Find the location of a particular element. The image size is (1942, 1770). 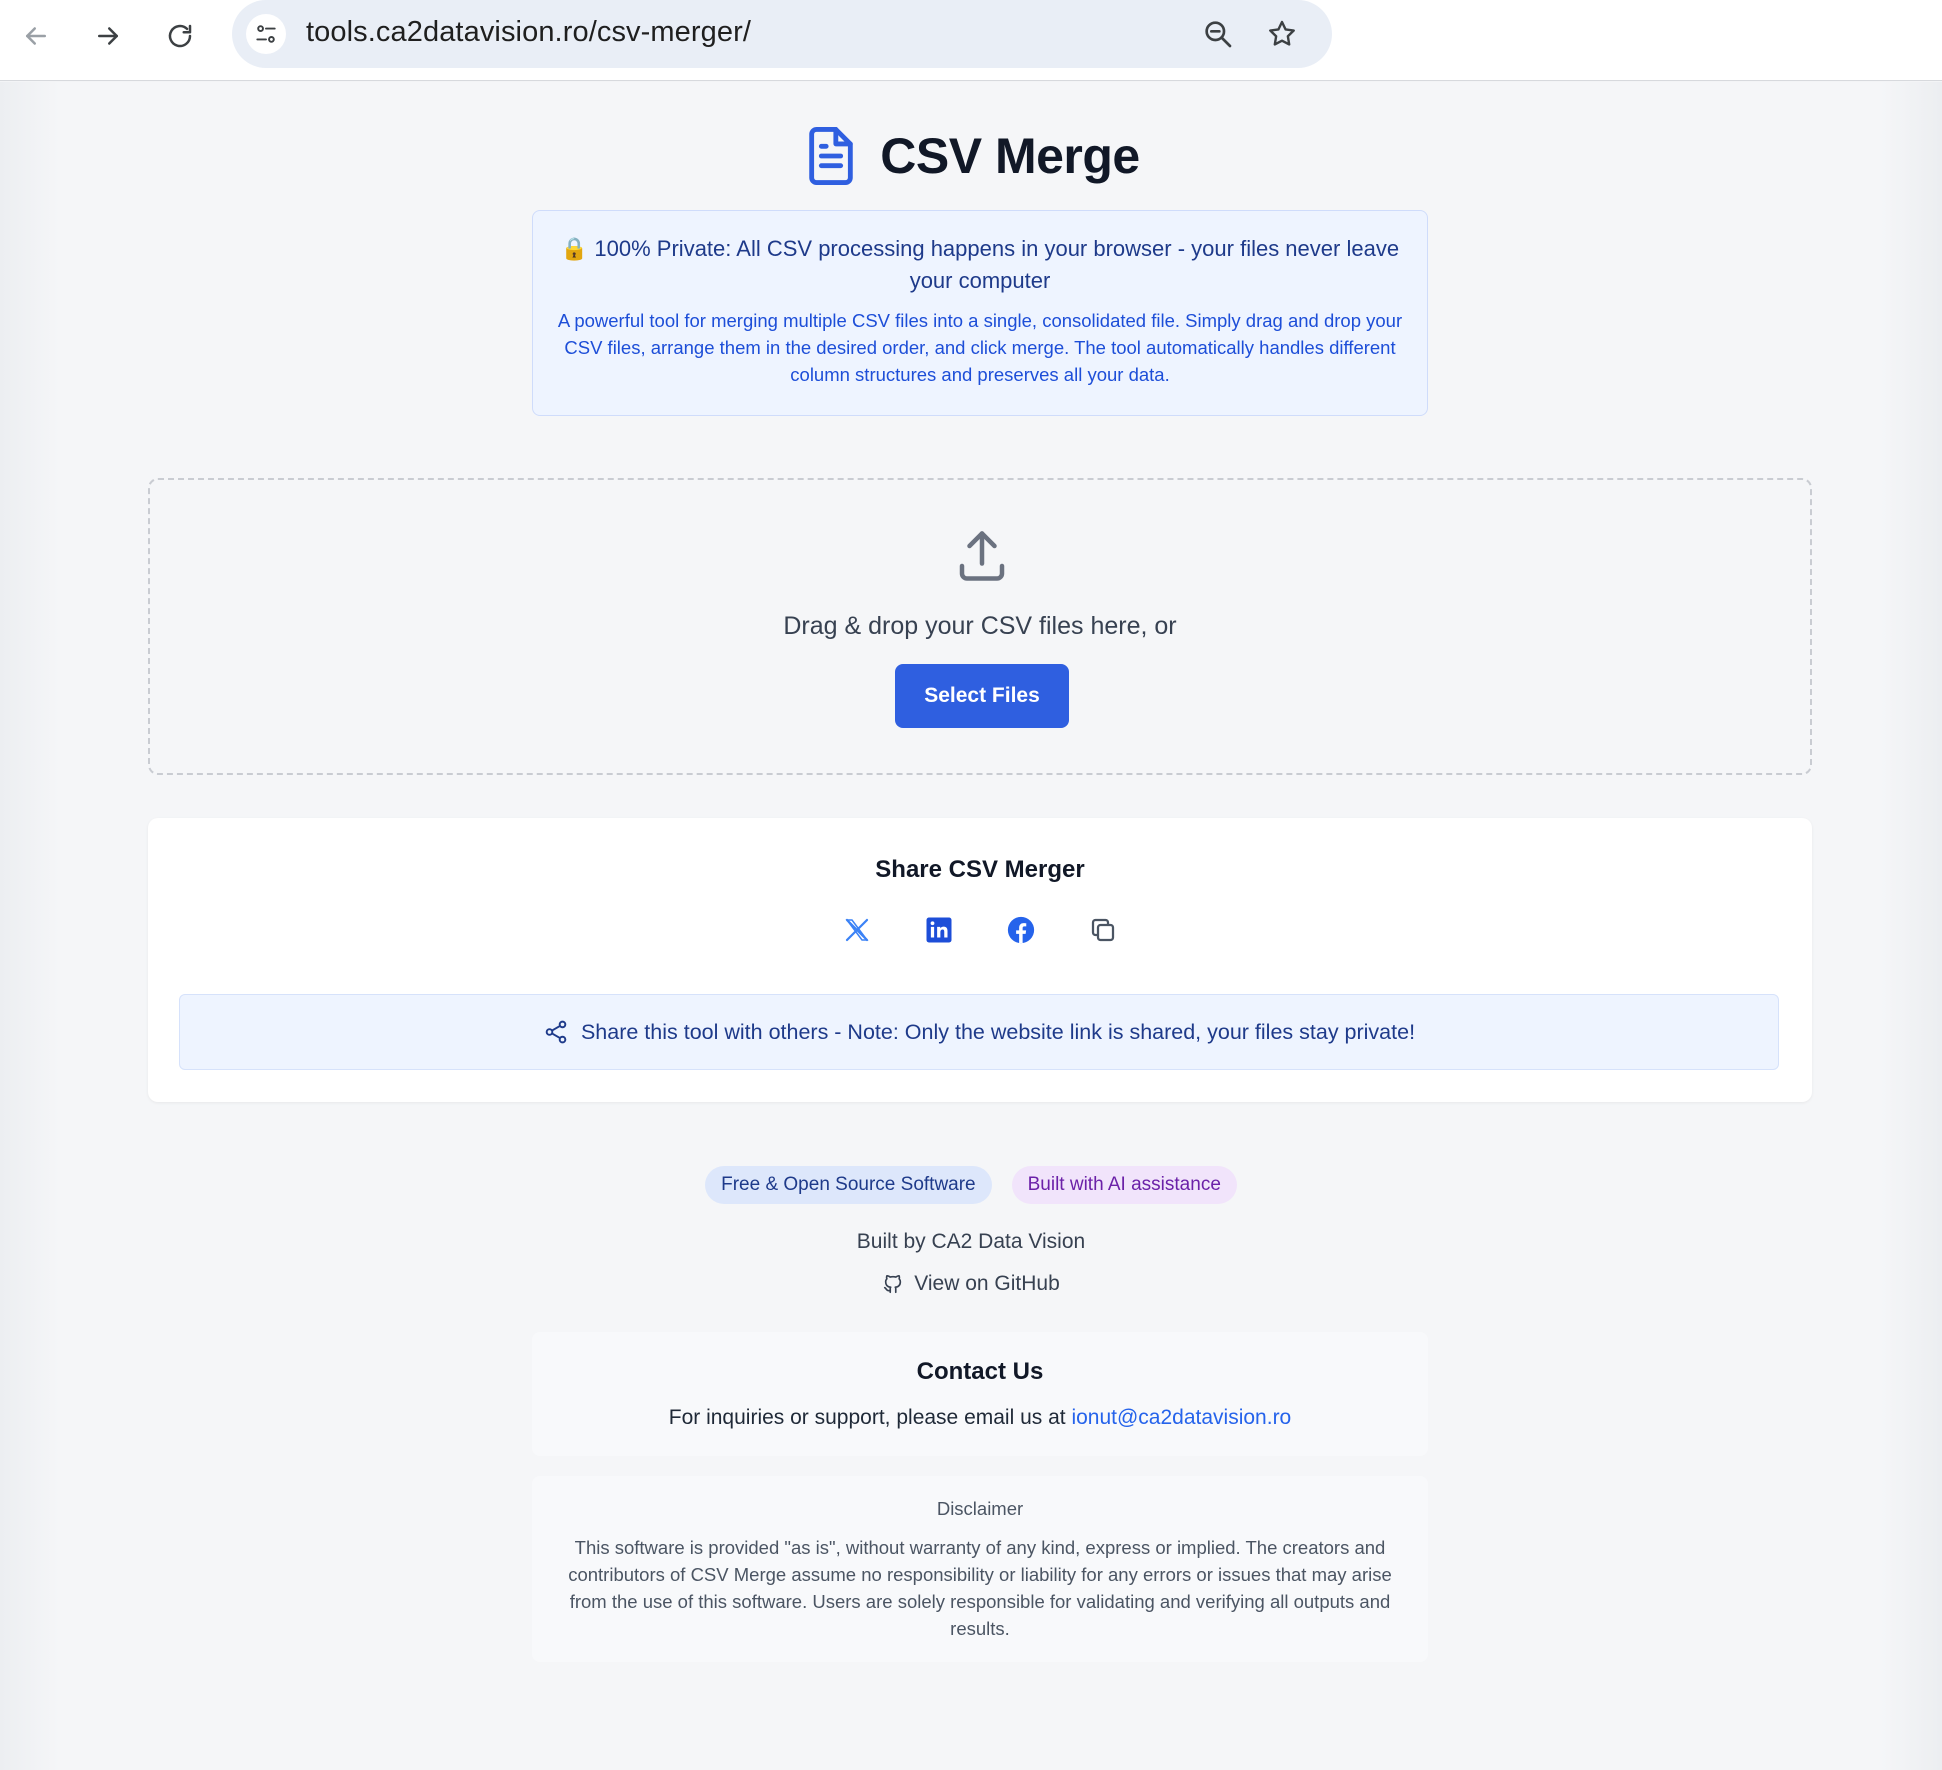

dropzone-text: Drag & drop your CSV files here, or is located at coordinates (980, 626).